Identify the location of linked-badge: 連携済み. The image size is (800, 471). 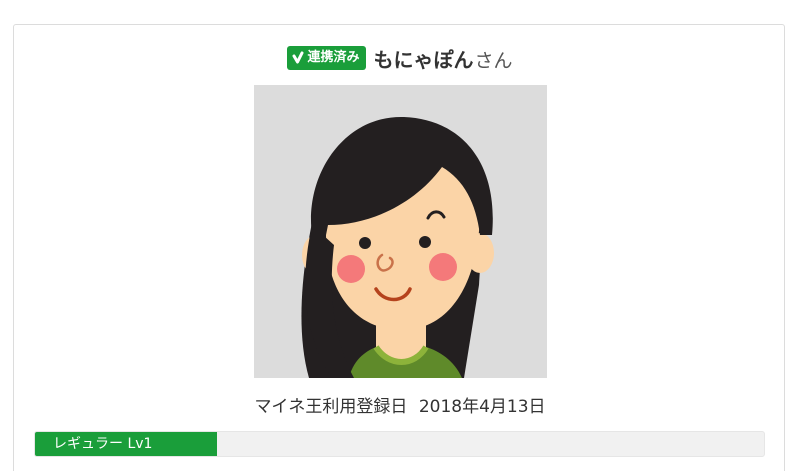
(326, 58).